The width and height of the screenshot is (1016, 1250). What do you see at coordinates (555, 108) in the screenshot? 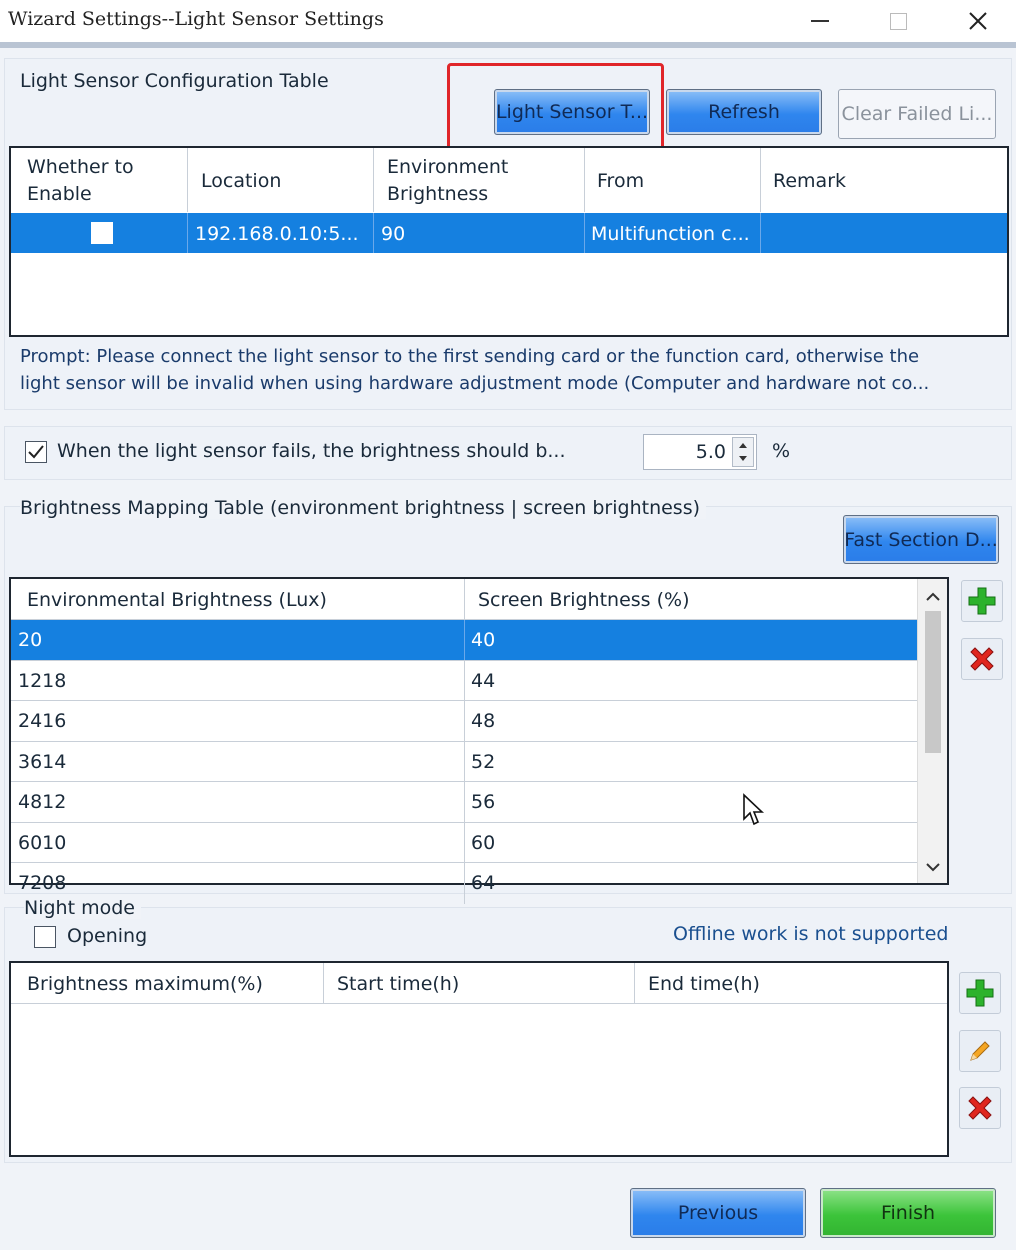
I see `highlight-box` at bounding box center [555, 108].